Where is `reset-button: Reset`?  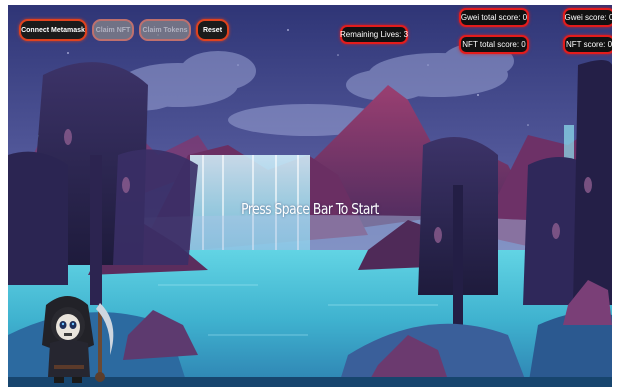 reset-button: Reset is located at coordinates (212, 30).